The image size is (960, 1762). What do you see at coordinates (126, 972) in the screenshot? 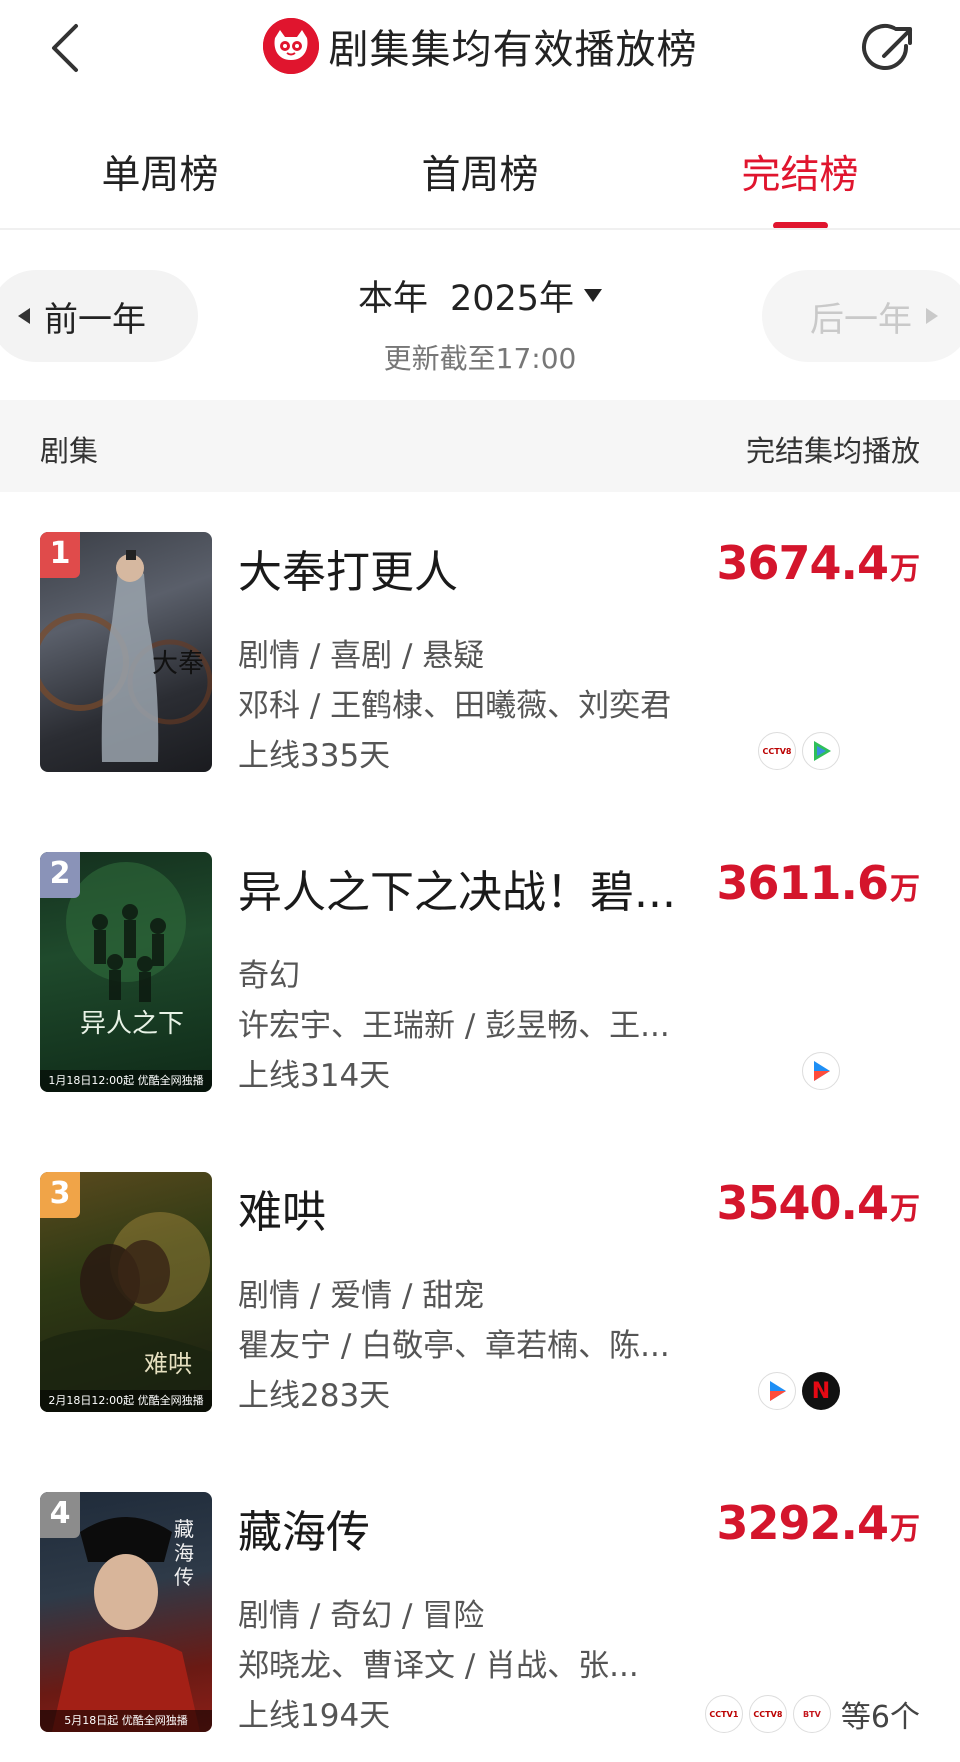
I see `poster: 异人之下 2 1月18日12:00起 优酷全网独播` at bounding box center [126, 972].